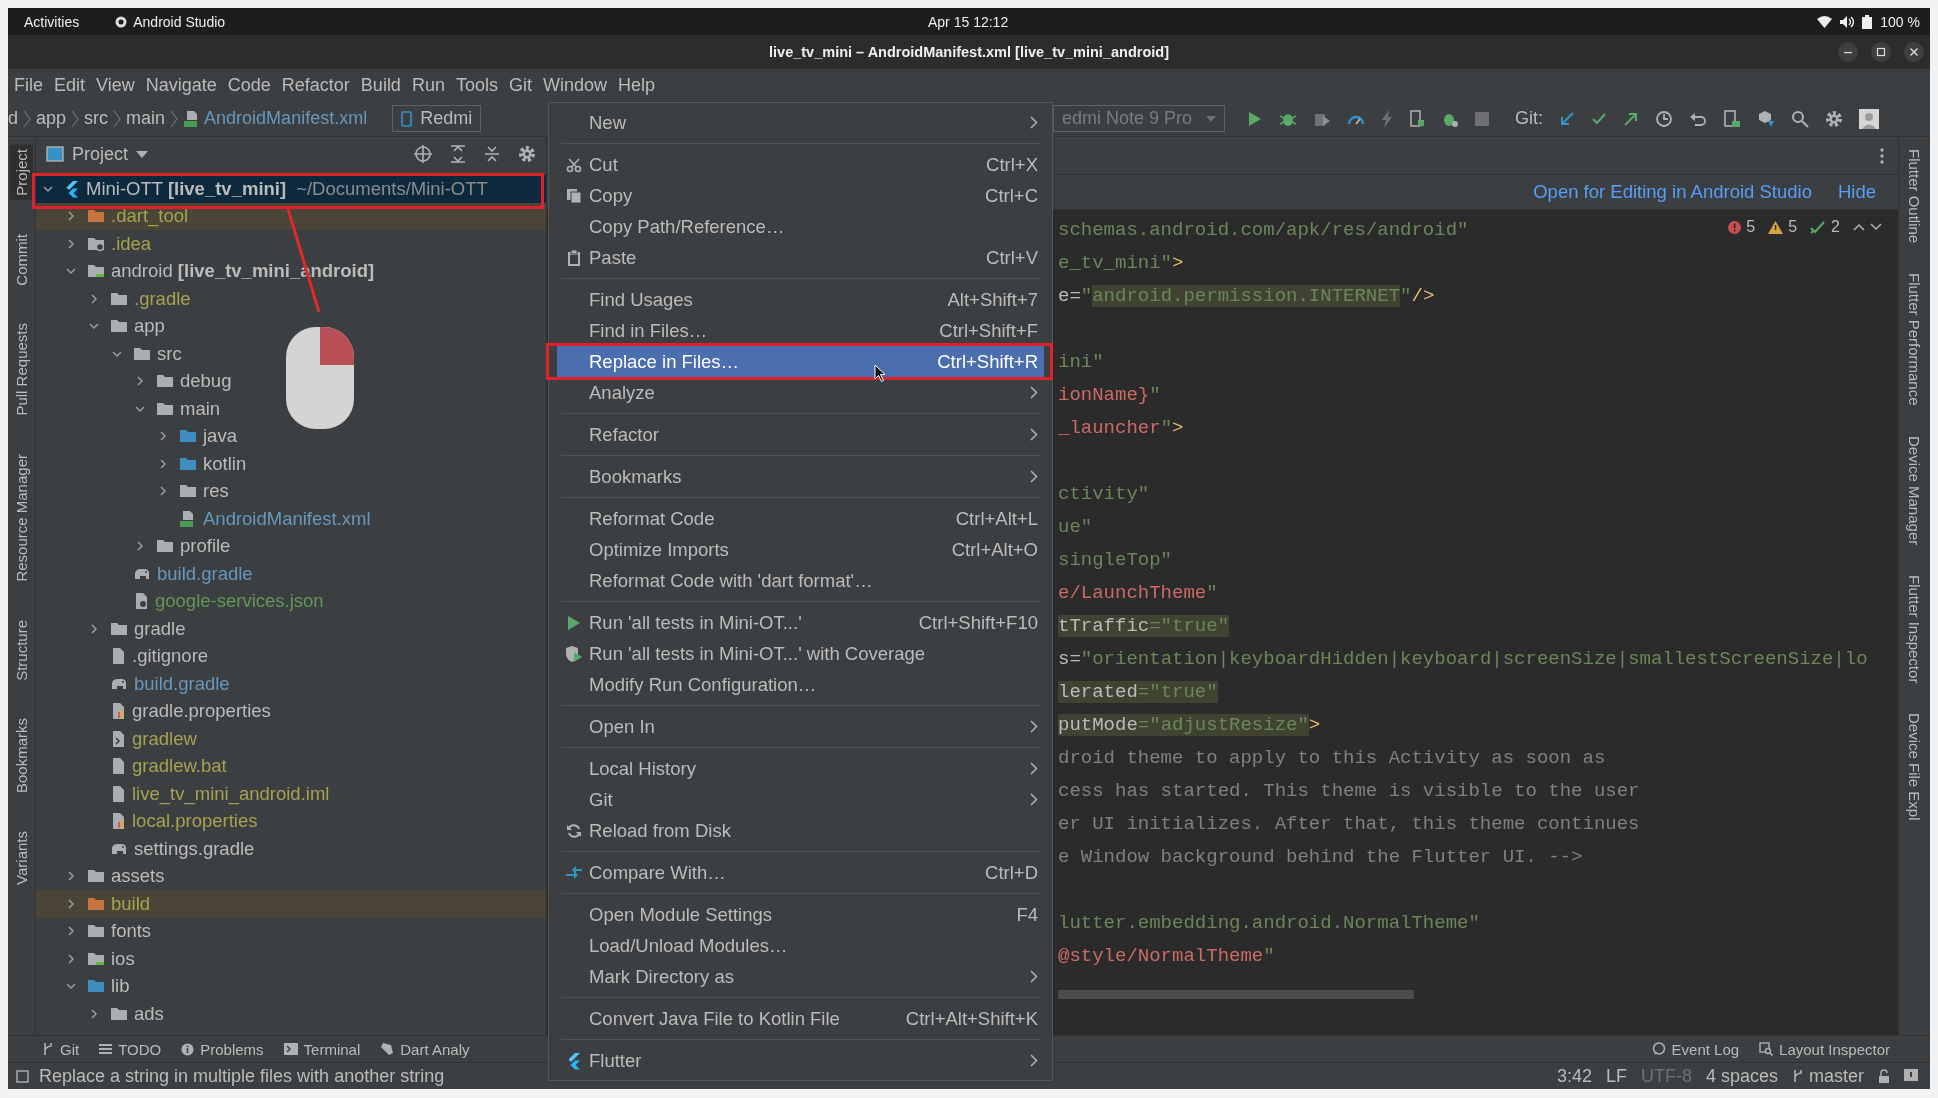 The image size is (1938, 1098). I want to click on menu-item: Analyze, so click(800, 392).